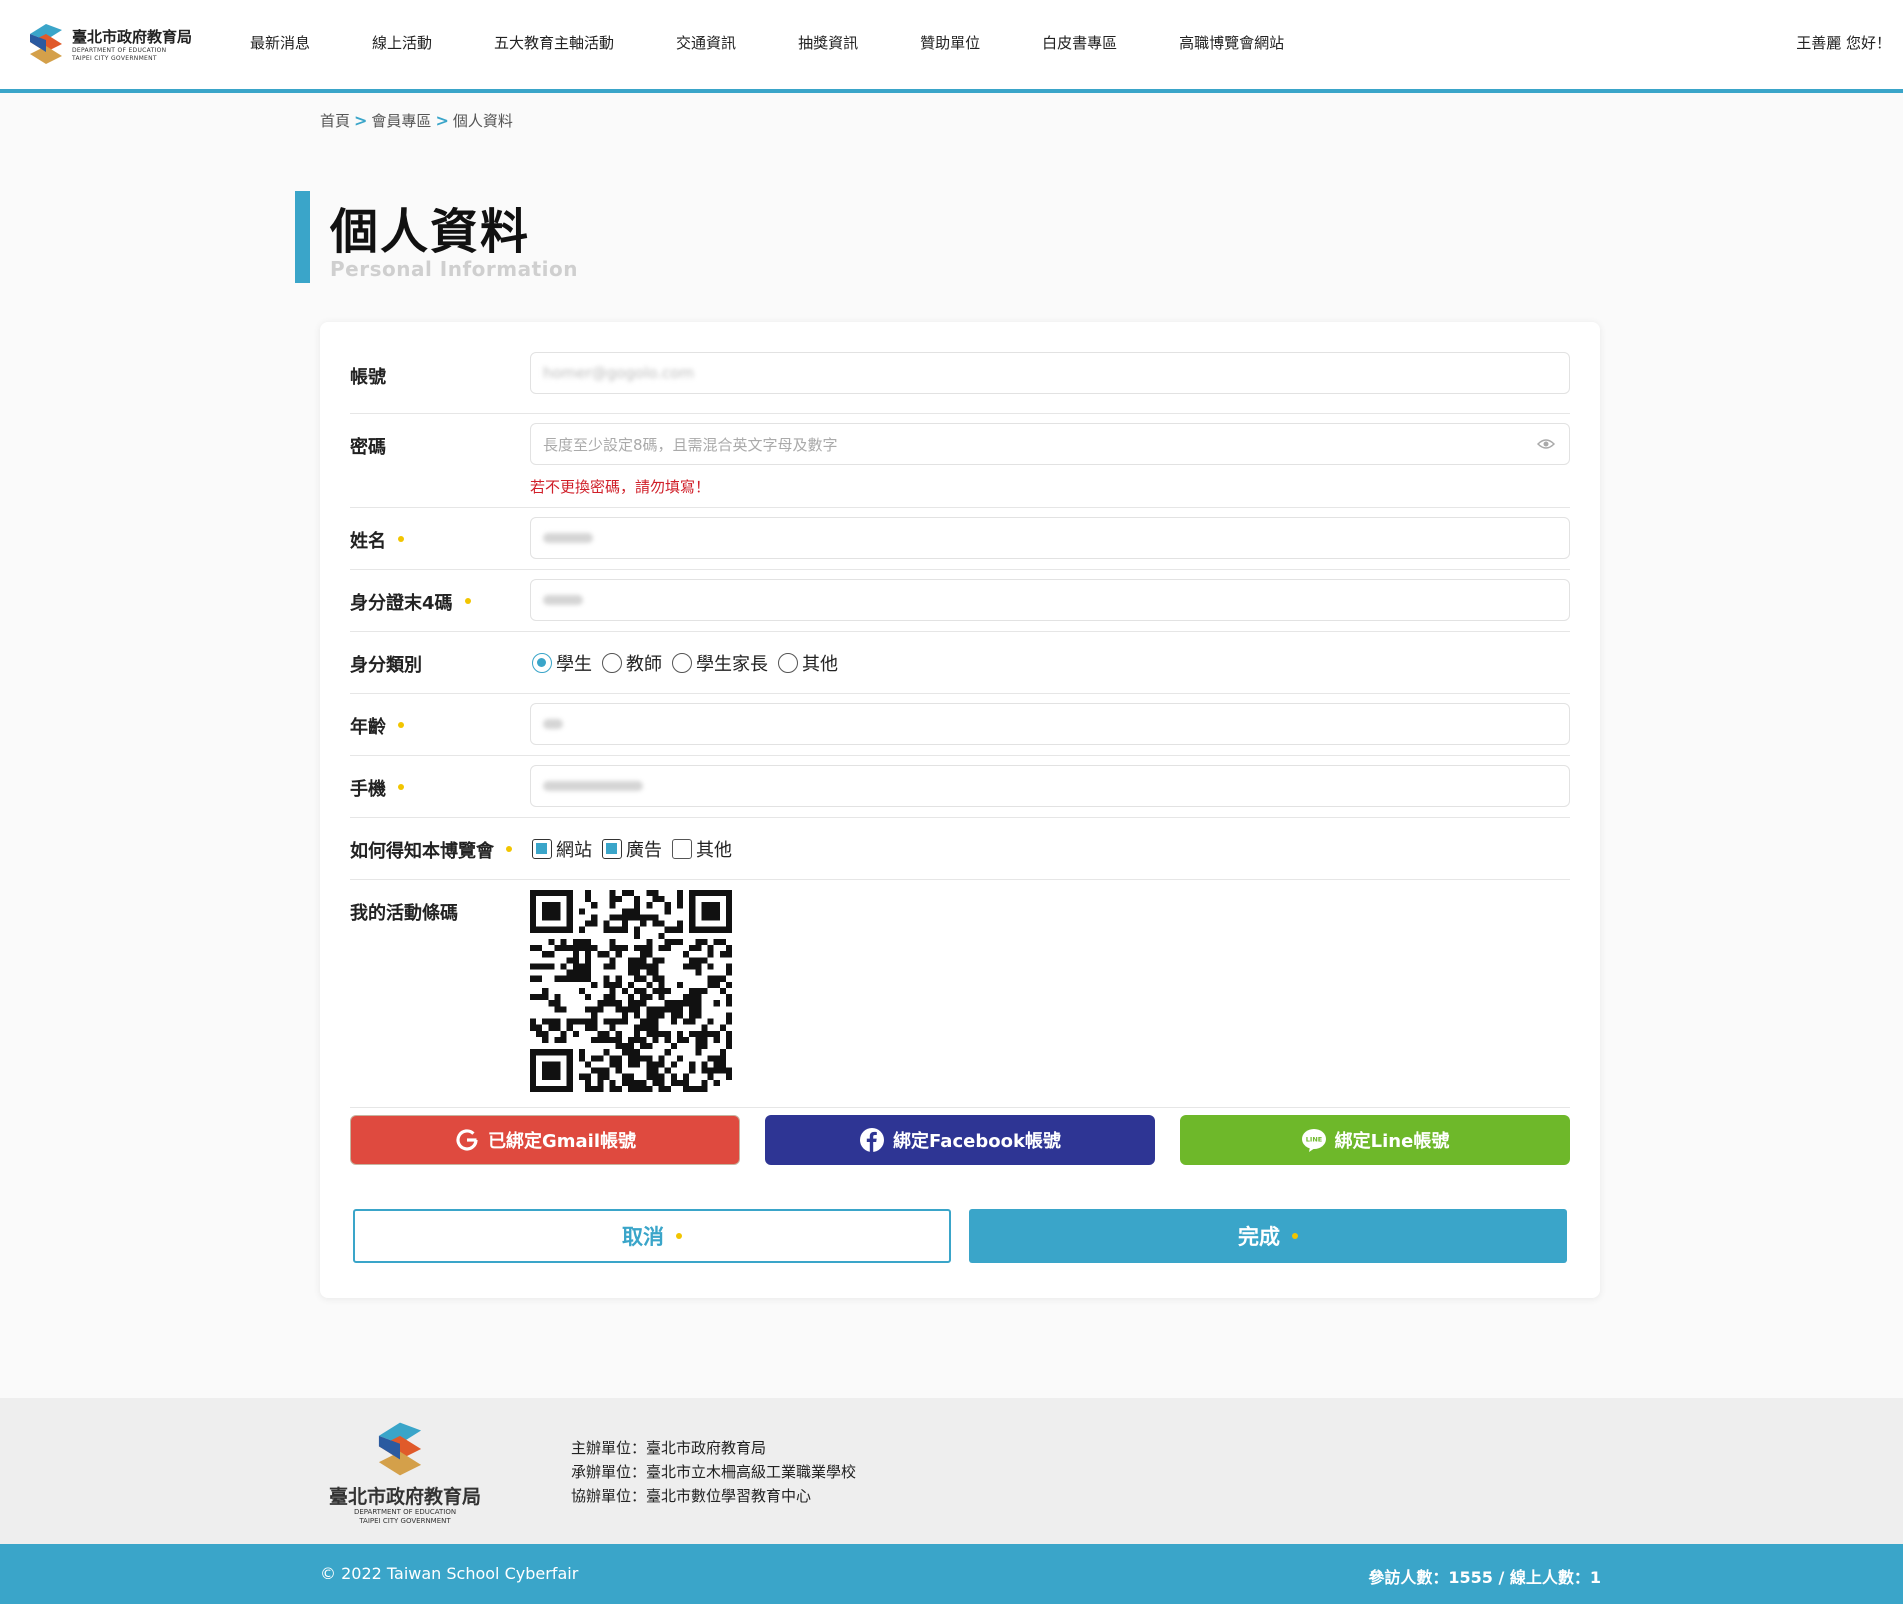 This screenshot has width=1903, height=1604. What do you see at coordinates (618, 373) in the screenshot?
I see `account-value: homer@gogolo.com` at bounding box center [618, 373].